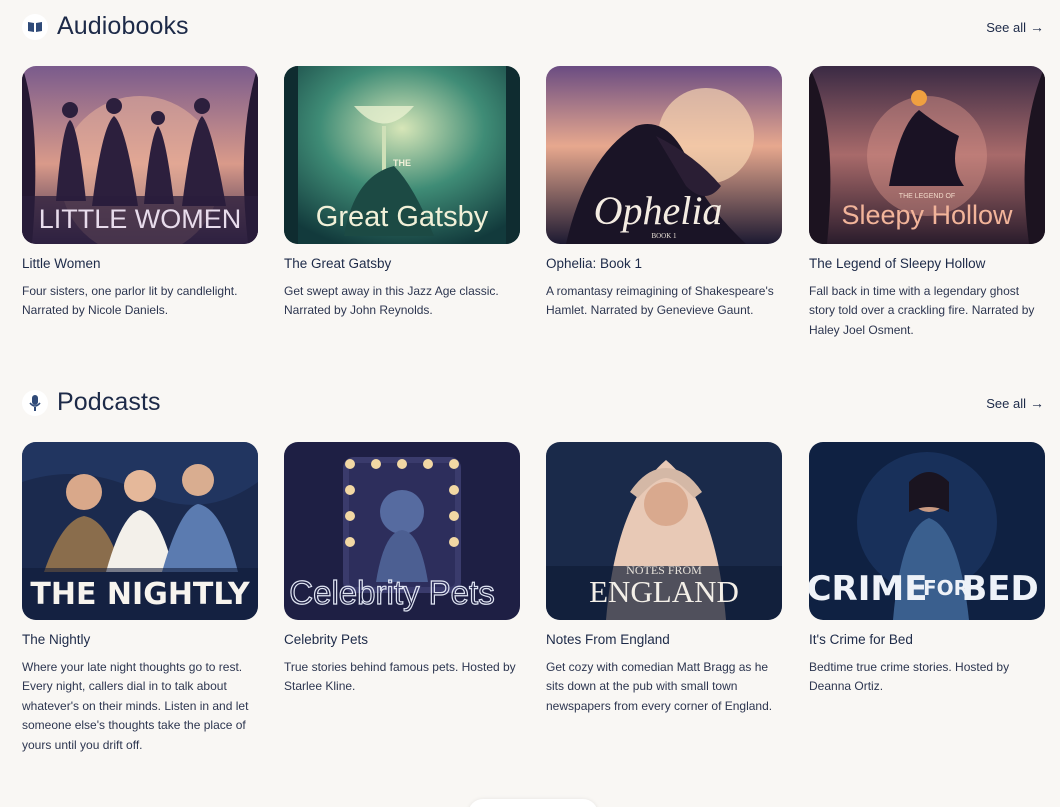 This screenshot has height=807, width=1060. I want to click on cover-art: LITTLE WOMEN, so click(140, 155).